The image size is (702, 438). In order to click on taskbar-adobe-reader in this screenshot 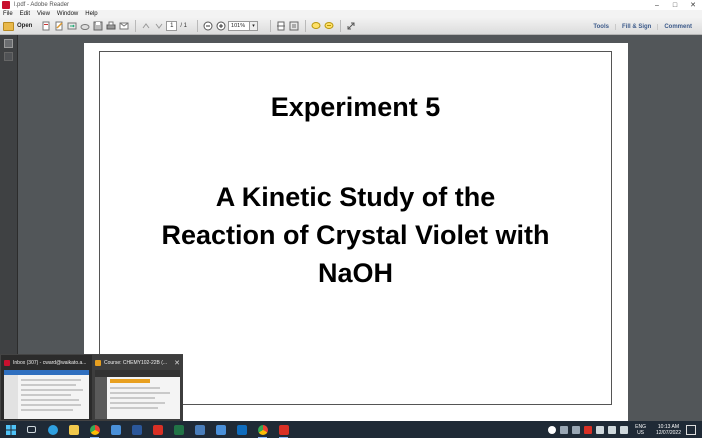, I will do `click(283, 429)`.